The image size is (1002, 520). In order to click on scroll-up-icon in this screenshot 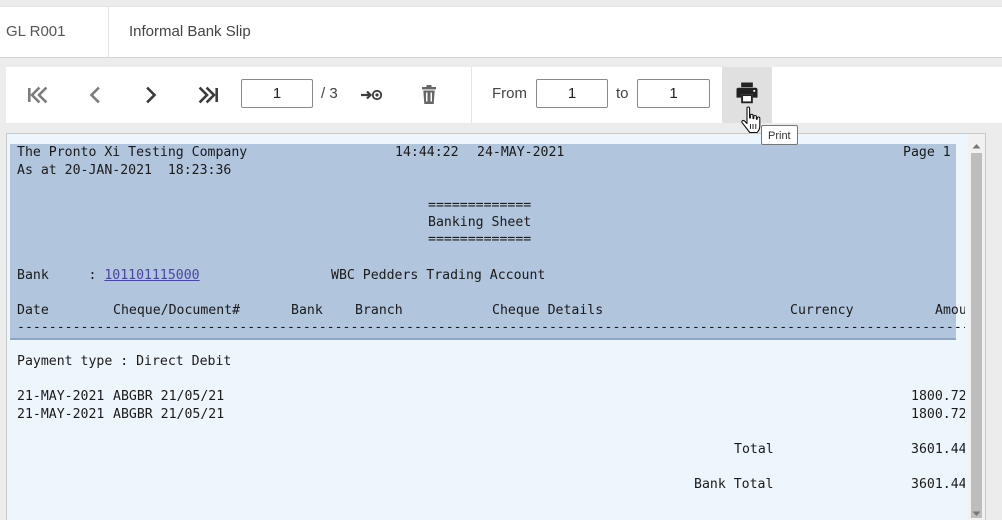, I will do `click(976, 145)`.